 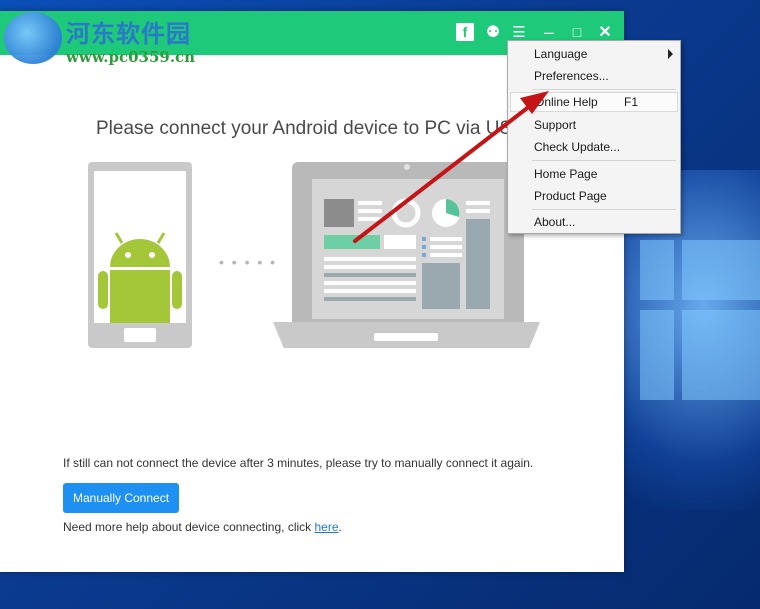 What do you see at coordinates (451, 167) in the screenshot?
I see `annotation-arrow` at bounding box center [451, 167].